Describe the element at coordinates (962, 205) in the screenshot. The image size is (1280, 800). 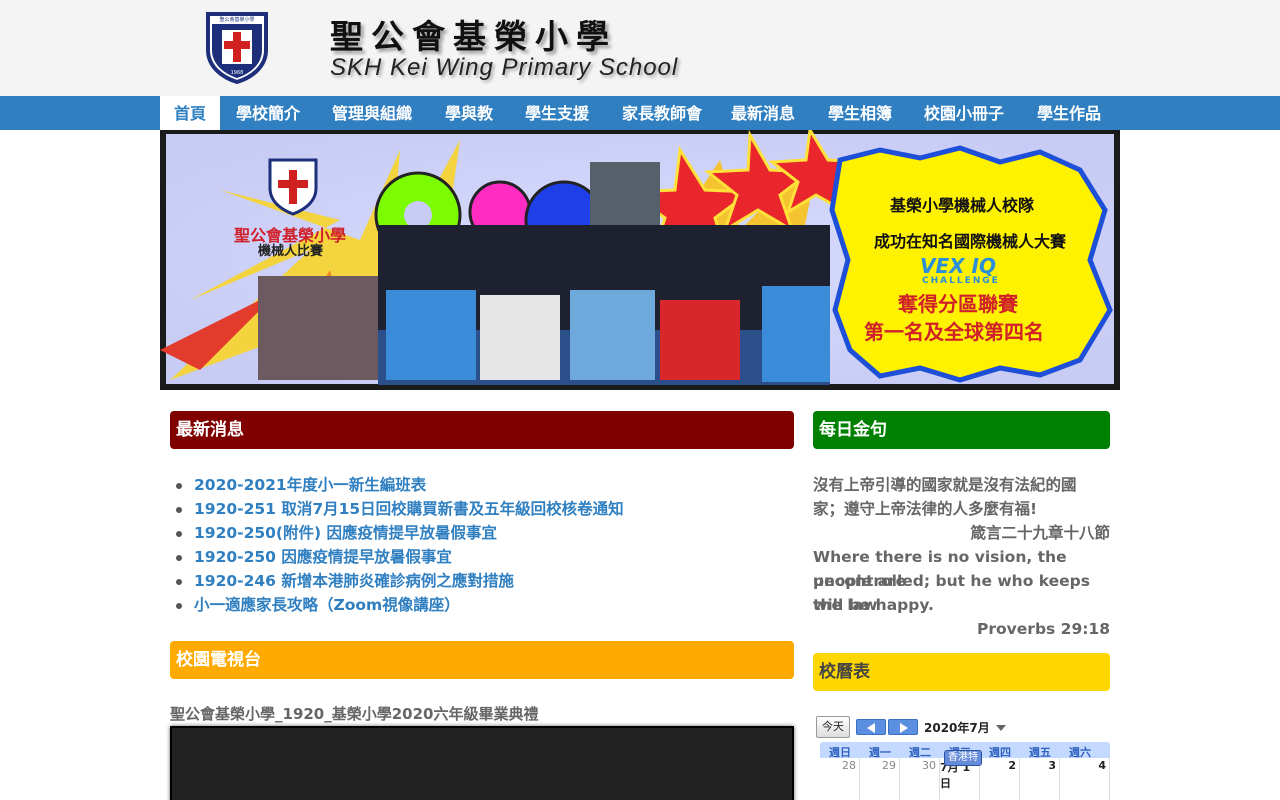
I see `banner-headline-1: 基榮小學機械人校隊` at that location.